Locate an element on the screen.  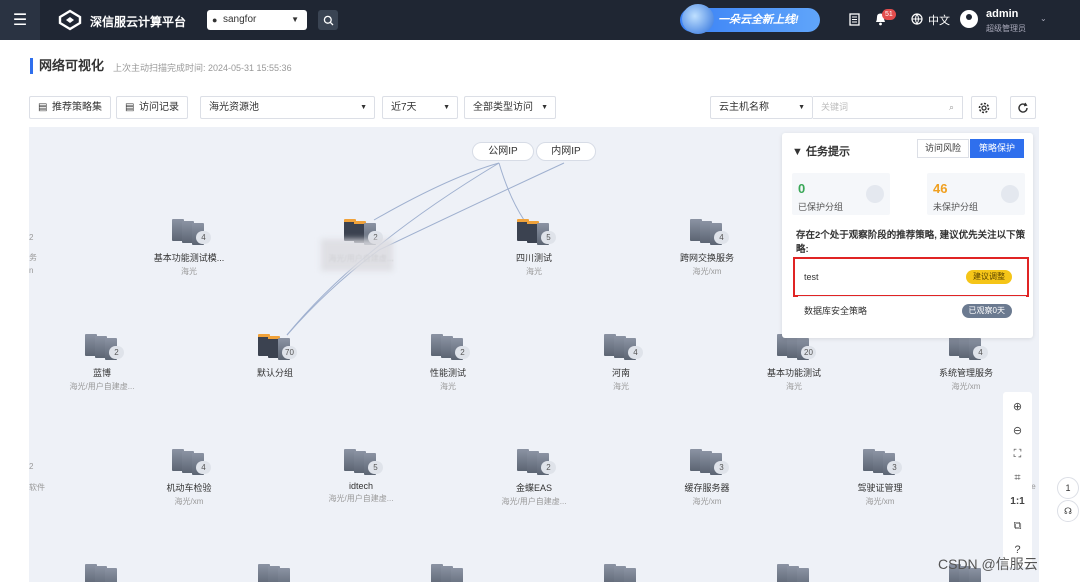
private-ip-node: 内网IP is located at coordinates (566, 151).